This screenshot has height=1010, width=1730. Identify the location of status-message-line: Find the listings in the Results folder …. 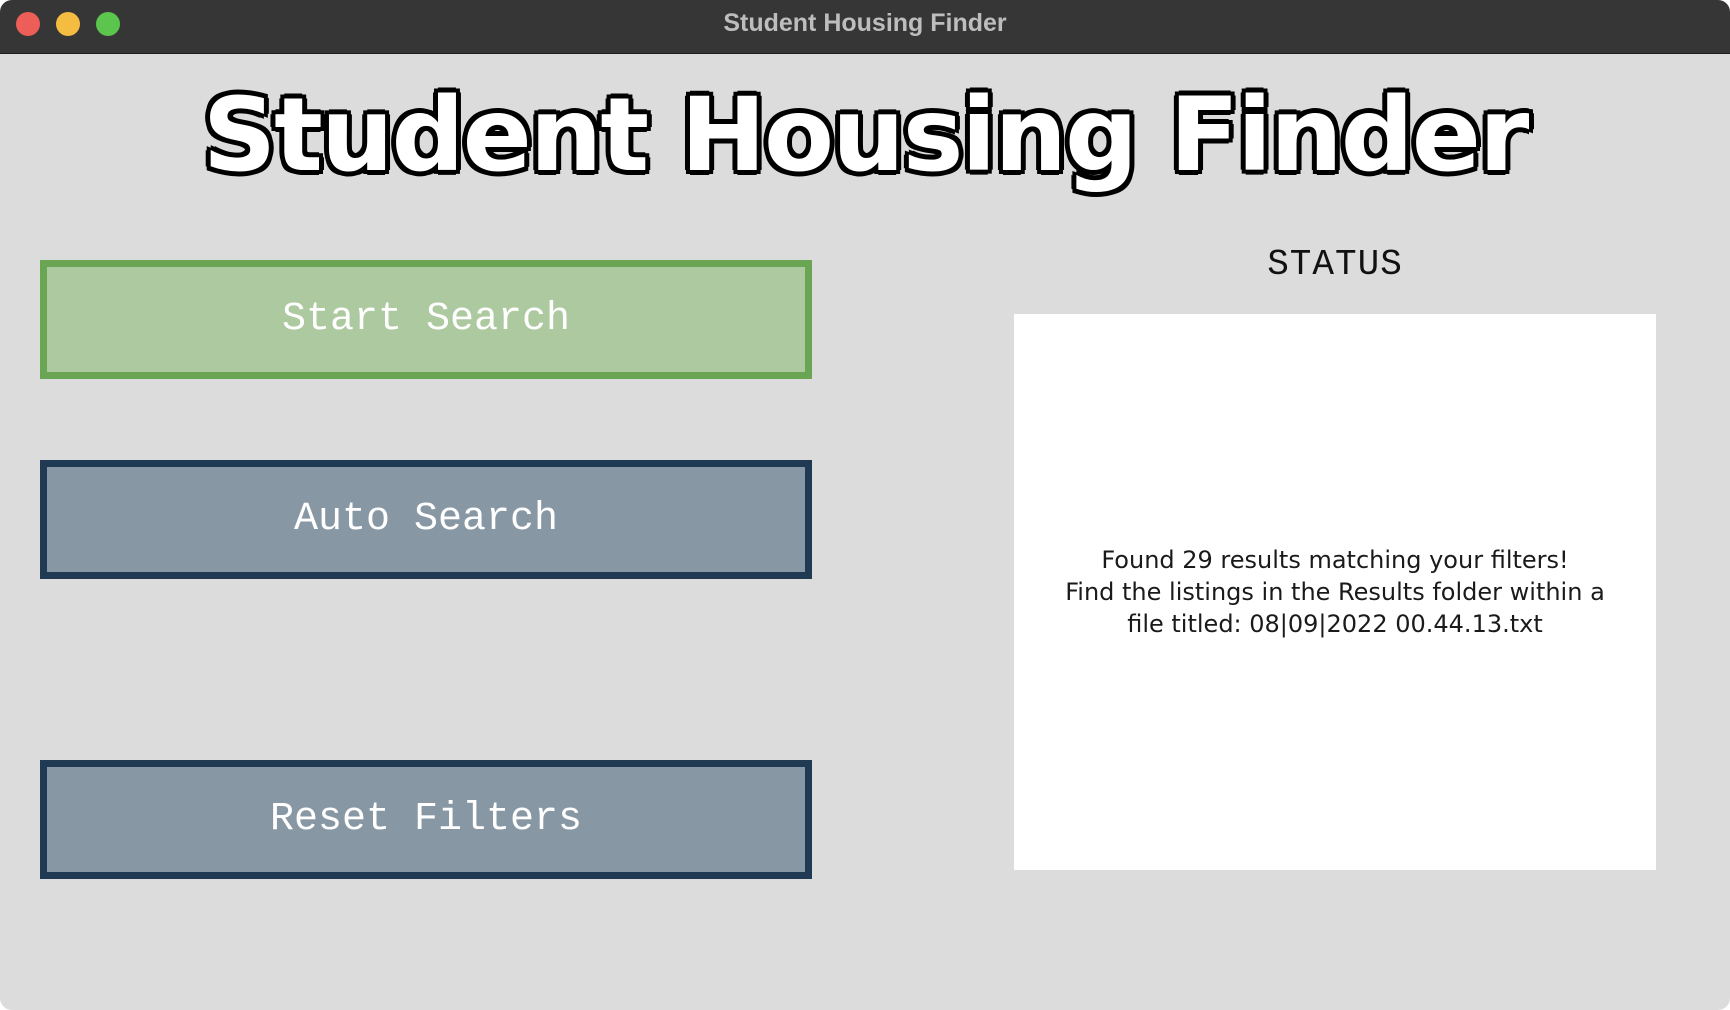
(1335, 592).